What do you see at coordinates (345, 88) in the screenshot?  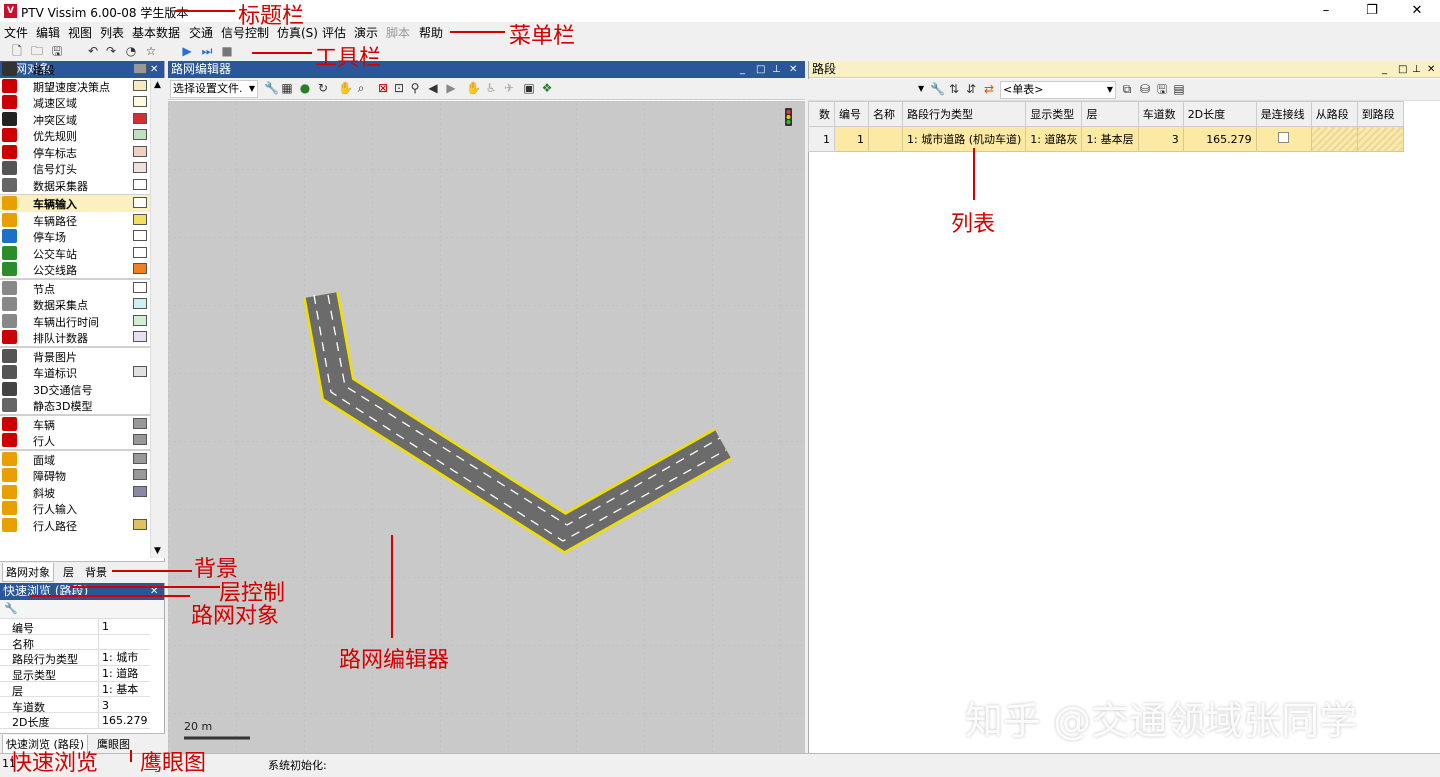 I see `pan-hand-icon: ✋` at bounding box center [345, 88].